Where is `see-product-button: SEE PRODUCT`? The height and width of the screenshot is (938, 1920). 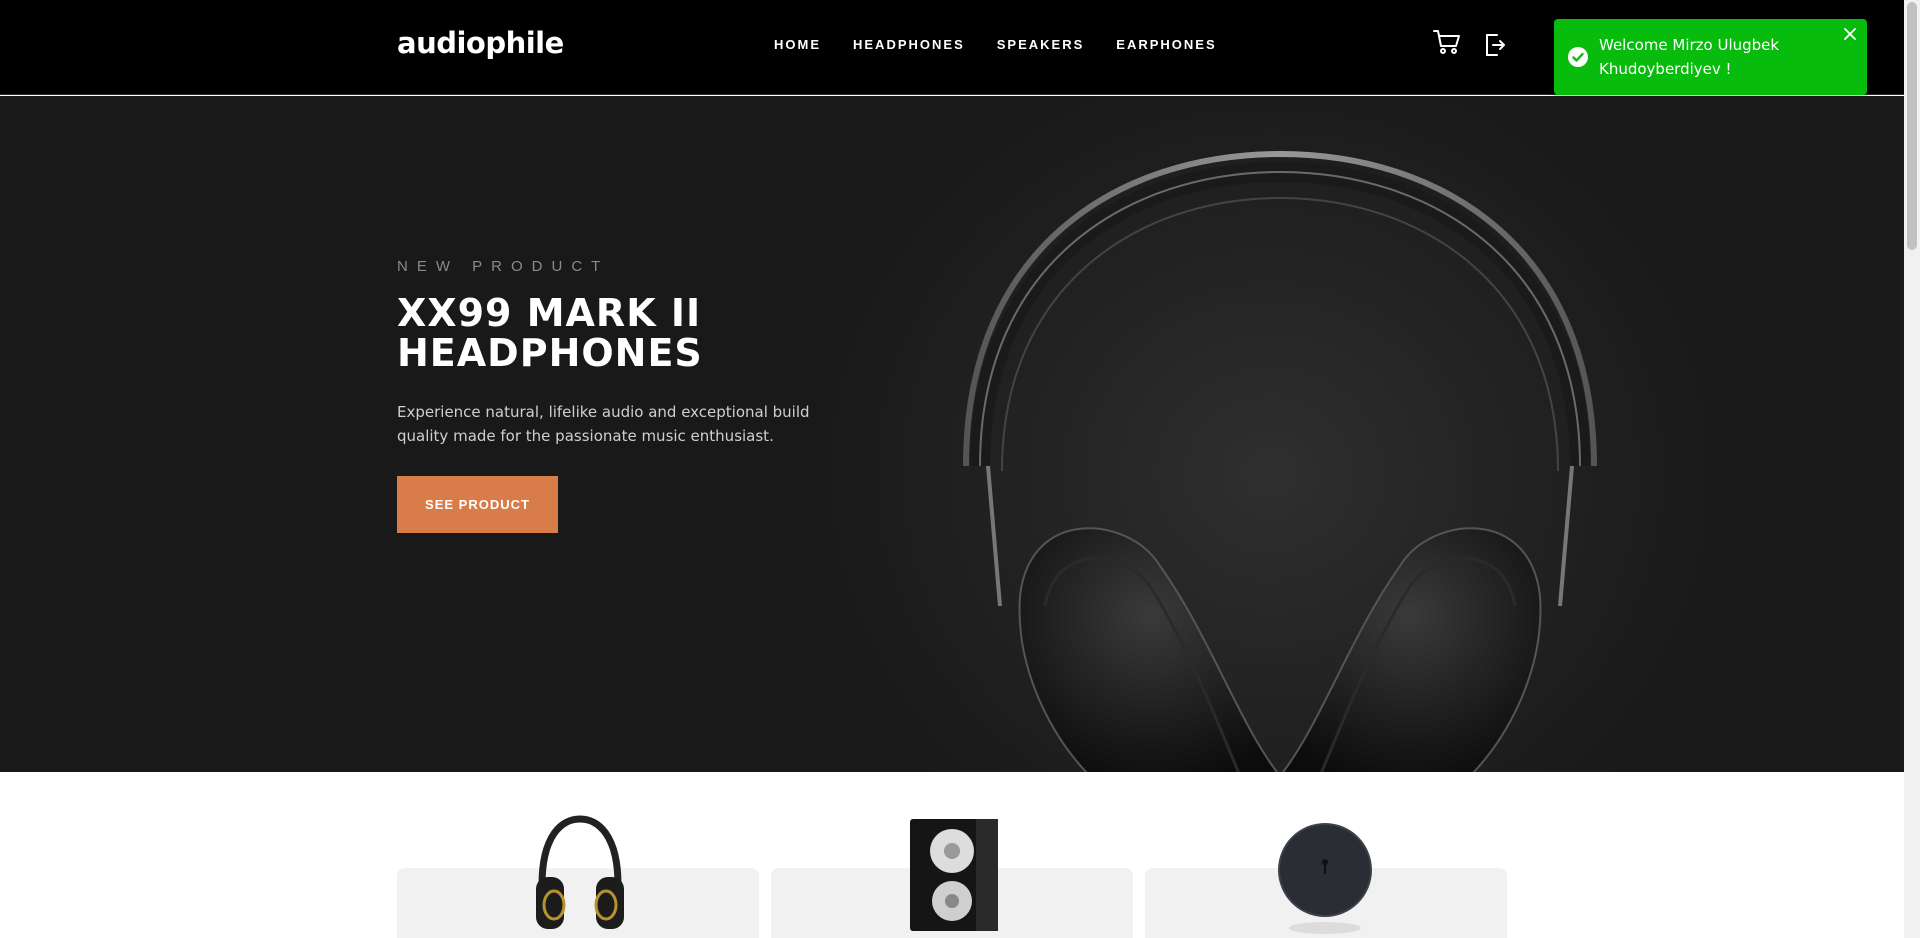
see-product-button: SEE PRODUCT is located at coordinates (477, 504).